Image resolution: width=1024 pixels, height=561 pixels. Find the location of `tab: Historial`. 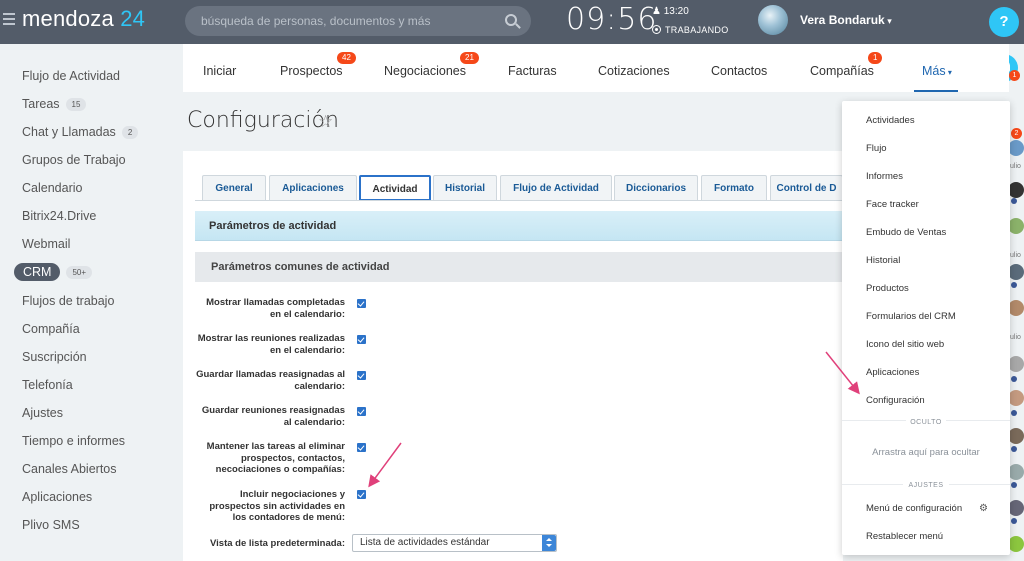

tab: Historial is located at coordinates (465, 188).